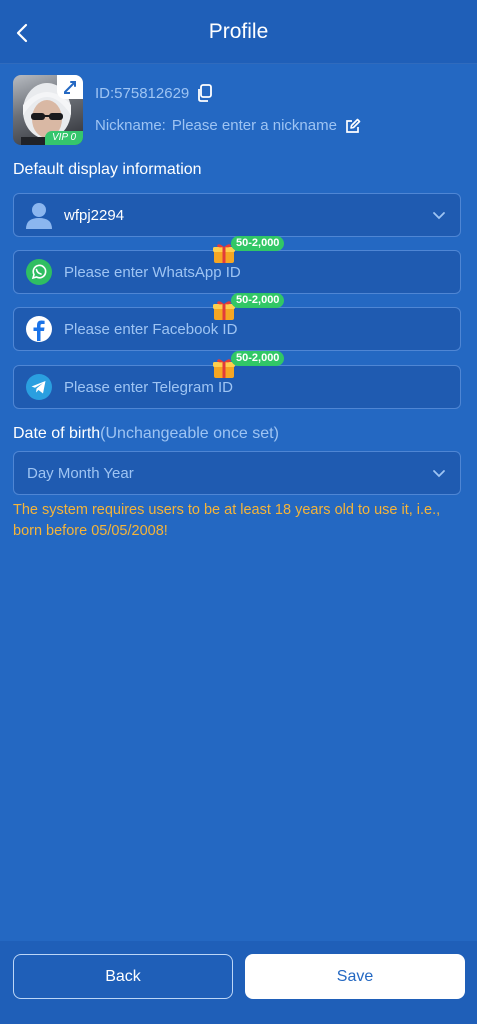  What do you see at coordinates (237, 387) in the screenshot?
I see `telegram-field: Please enter Telegram ID` at bounding box center [237, 387].